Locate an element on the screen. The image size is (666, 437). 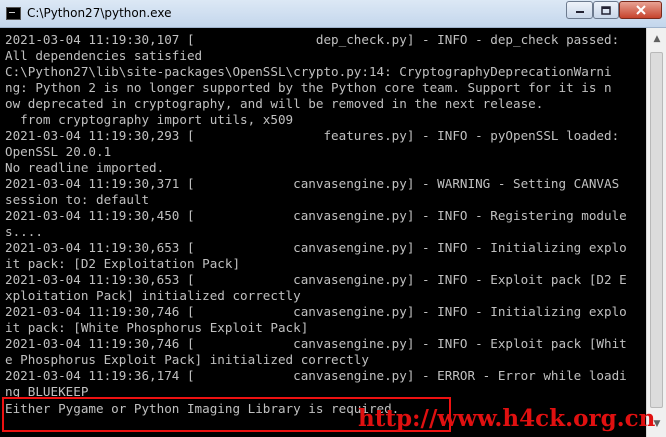
maximize-icon is located at coordinates (606, 10).